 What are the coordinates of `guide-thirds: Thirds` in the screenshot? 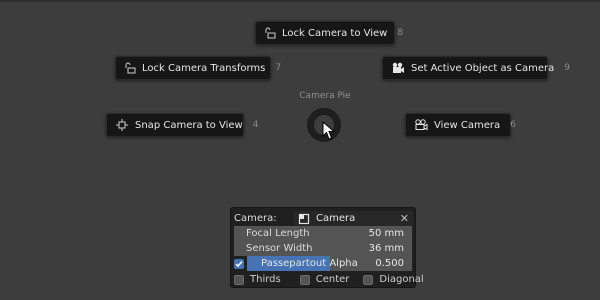 It's located at (257, 279).